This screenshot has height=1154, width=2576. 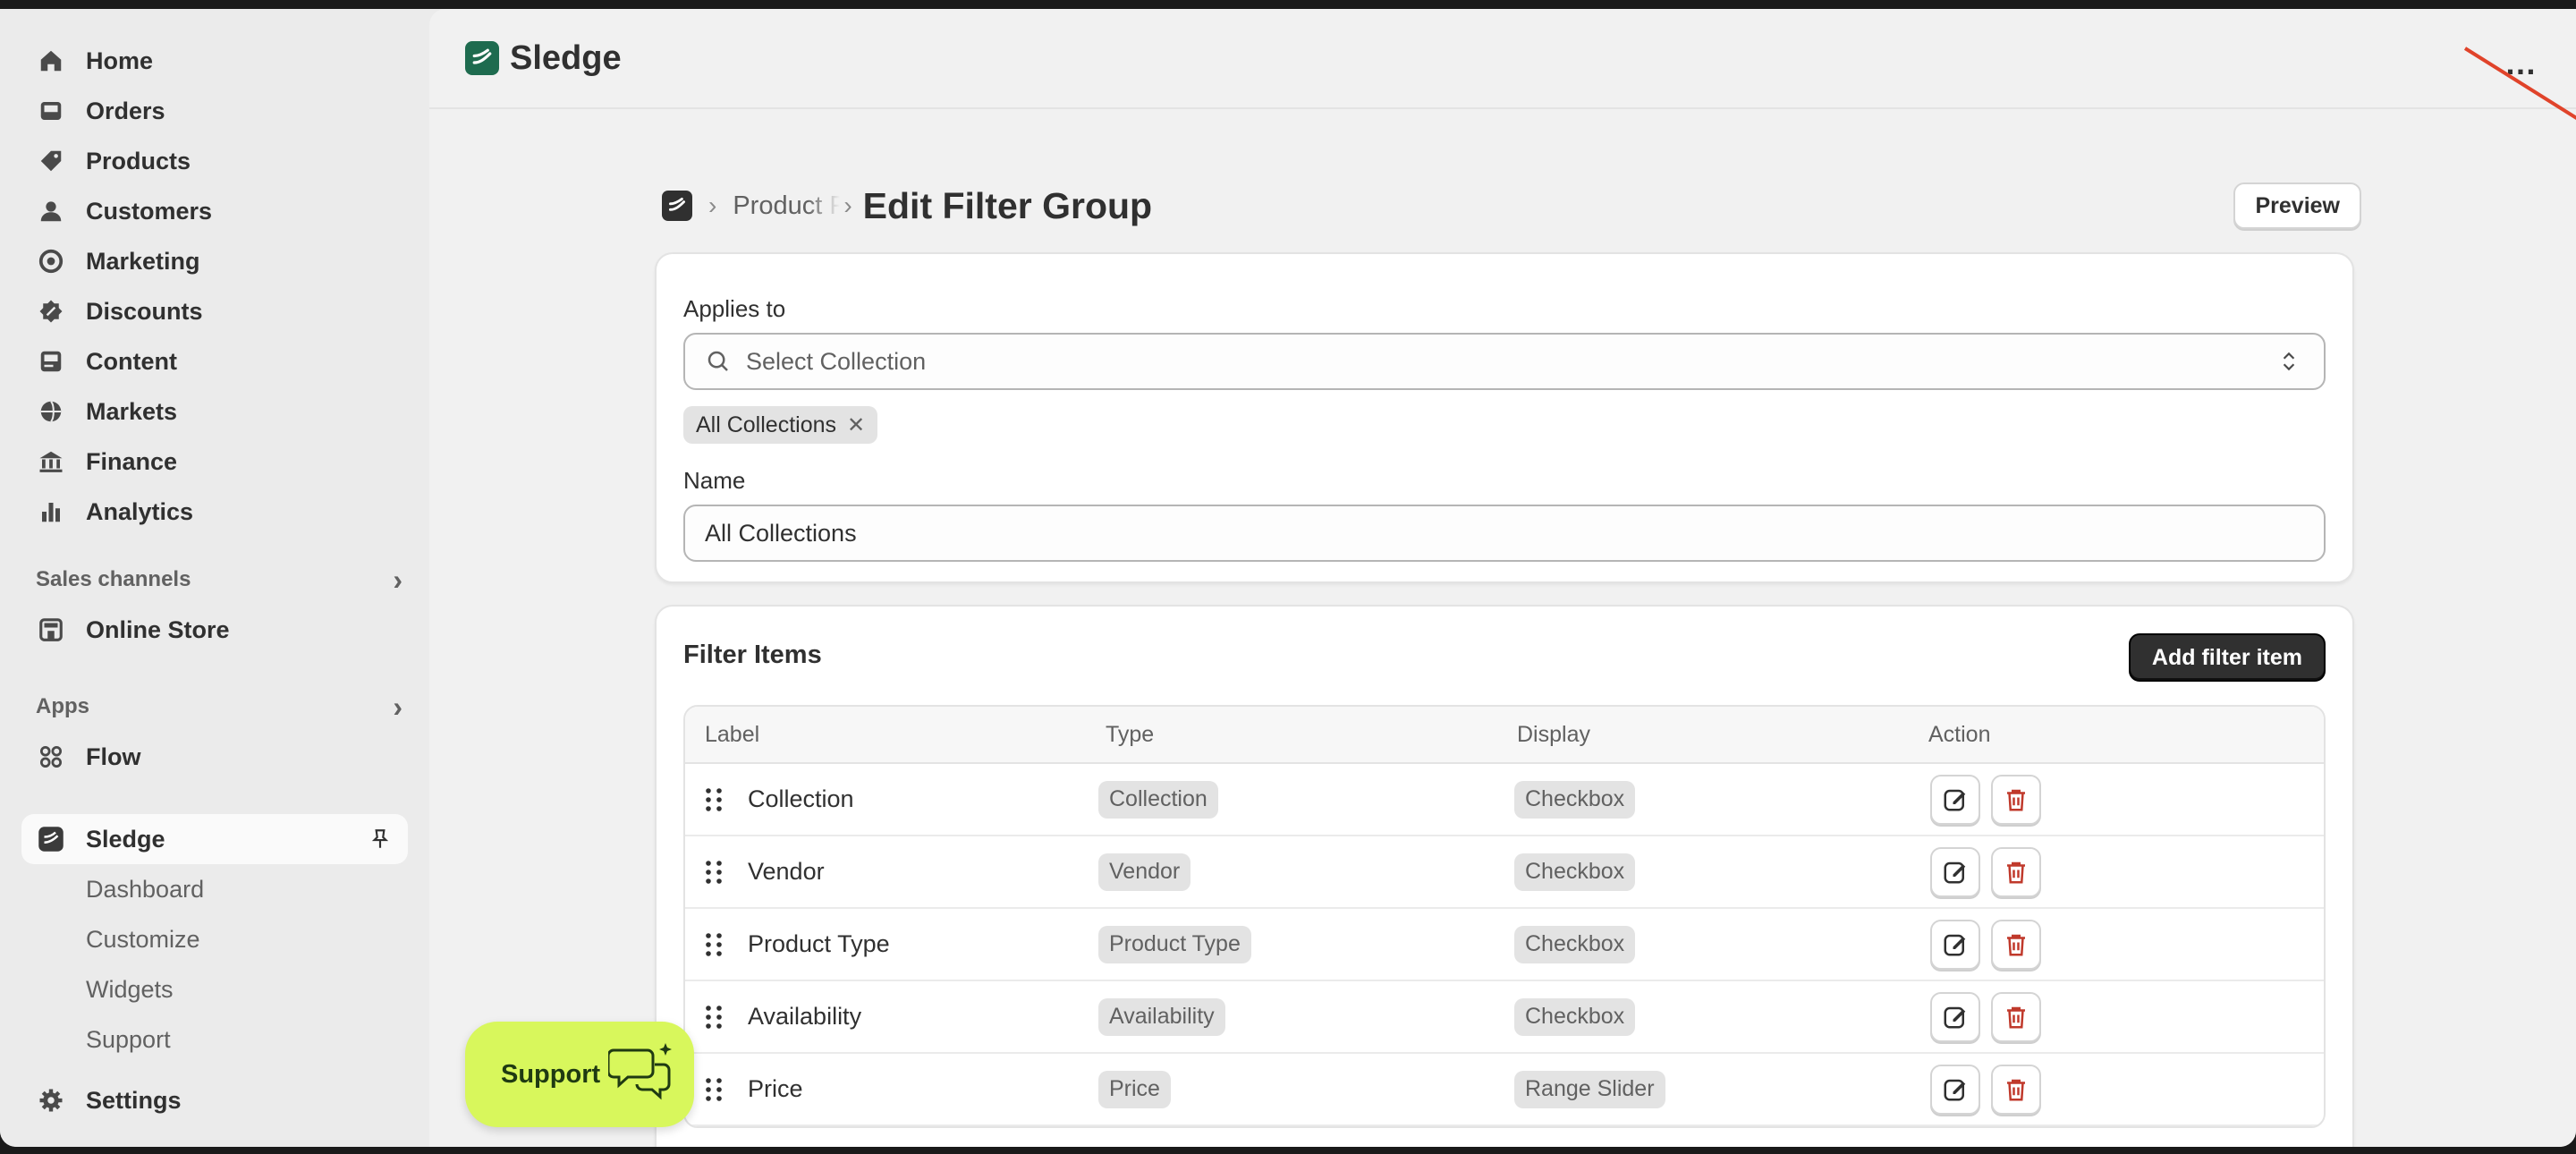 I want to click on nav-settings: Settings, so click(x=214, y=1100).